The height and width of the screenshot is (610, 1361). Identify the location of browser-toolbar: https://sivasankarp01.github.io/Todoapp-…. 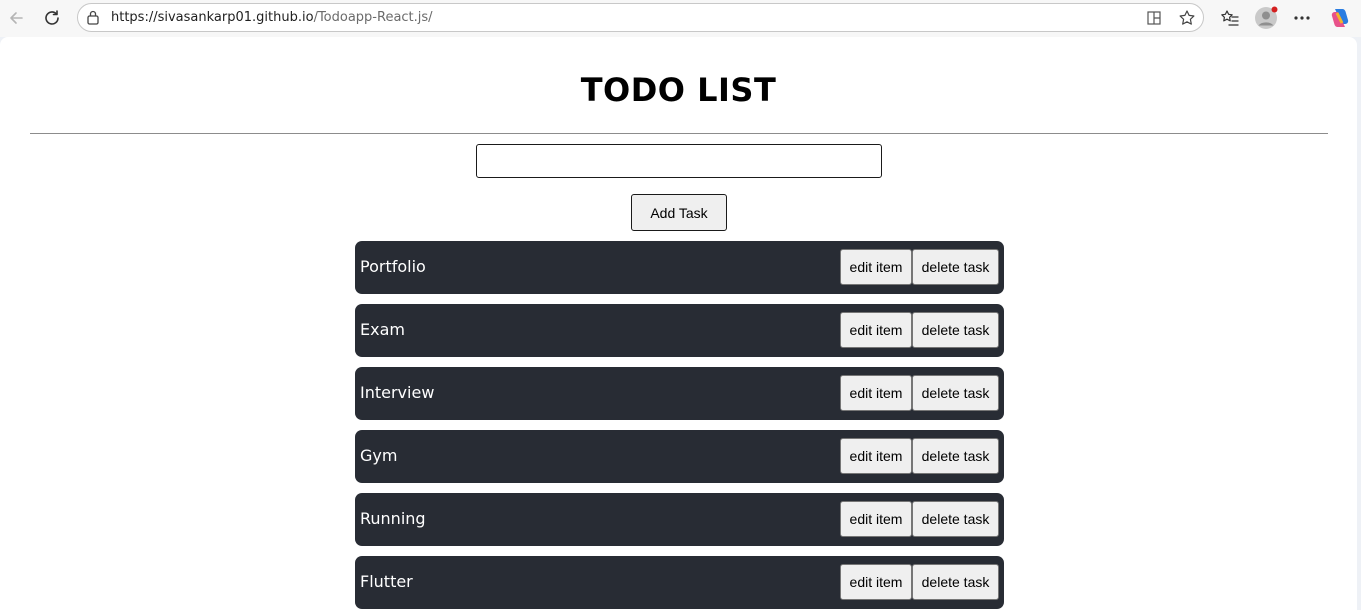
(680, 18).